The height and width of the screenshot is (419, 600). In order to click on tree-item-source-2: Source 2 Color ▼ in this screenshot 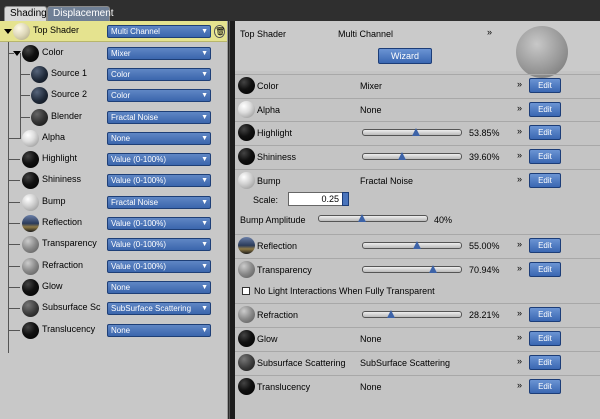, I will do `click(113, 95)`.